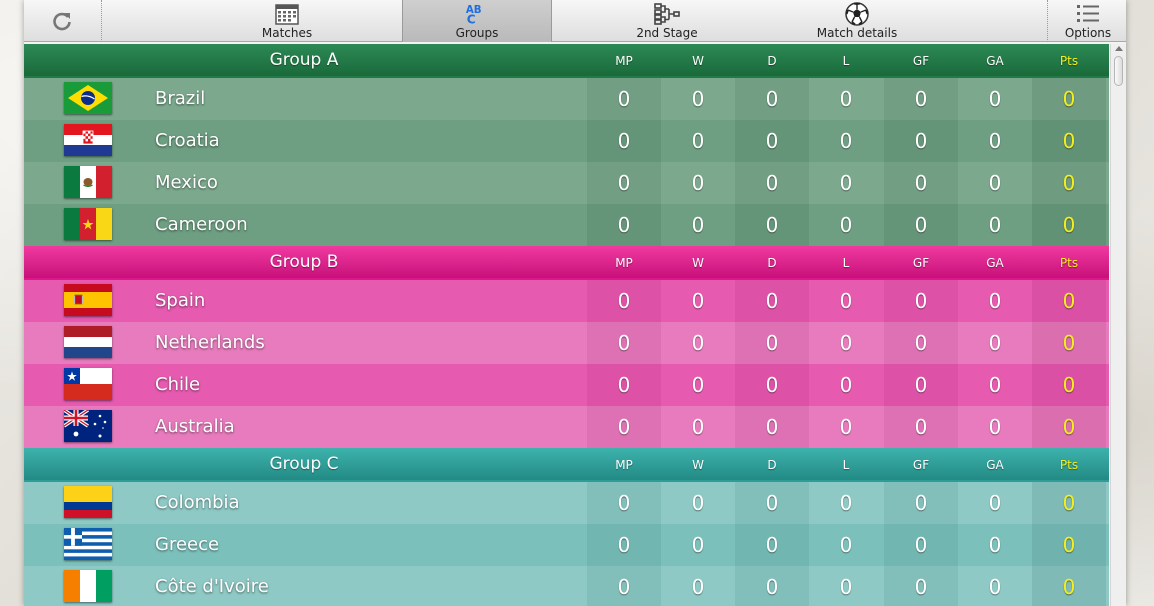  I want to click on options-button: Options, so click(1088, 21).